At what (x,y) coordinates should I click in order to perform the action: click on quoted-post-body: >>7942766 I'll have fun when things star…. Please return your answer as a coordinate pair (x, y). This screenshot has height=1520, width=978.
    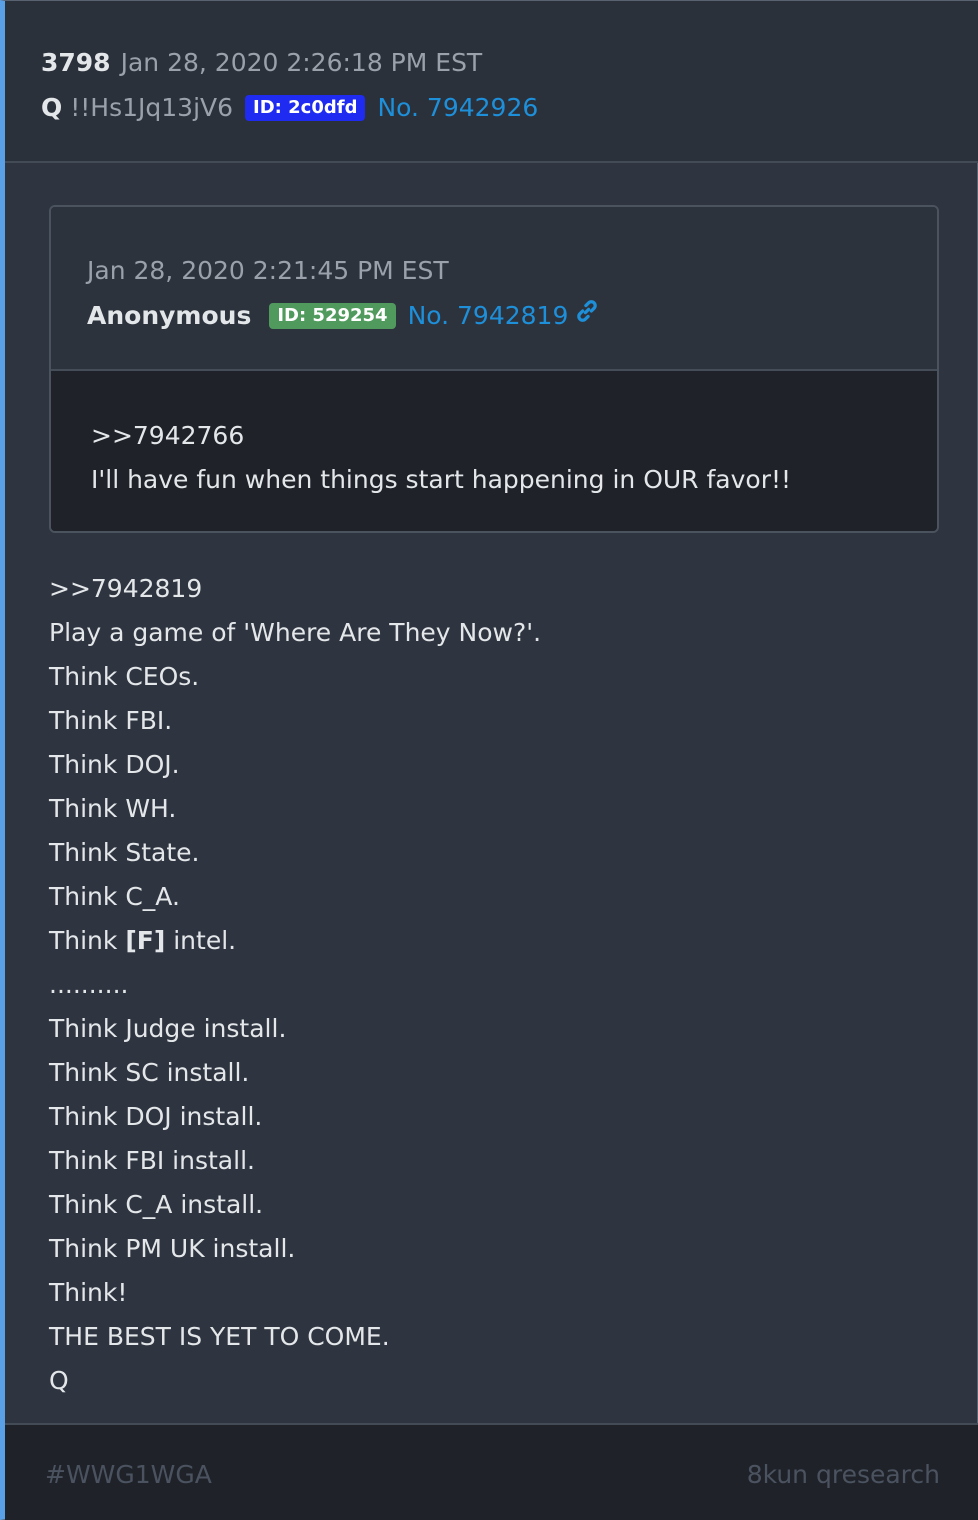
    Looking at the image, I should click on (494, 451).